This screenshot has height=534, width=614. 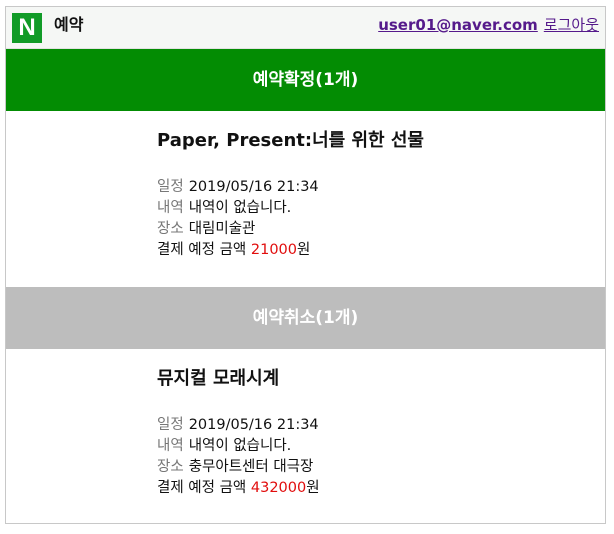 I want to click on header: N 예약 user01@naver.com 로그아웃, so click(x=305, y=28).